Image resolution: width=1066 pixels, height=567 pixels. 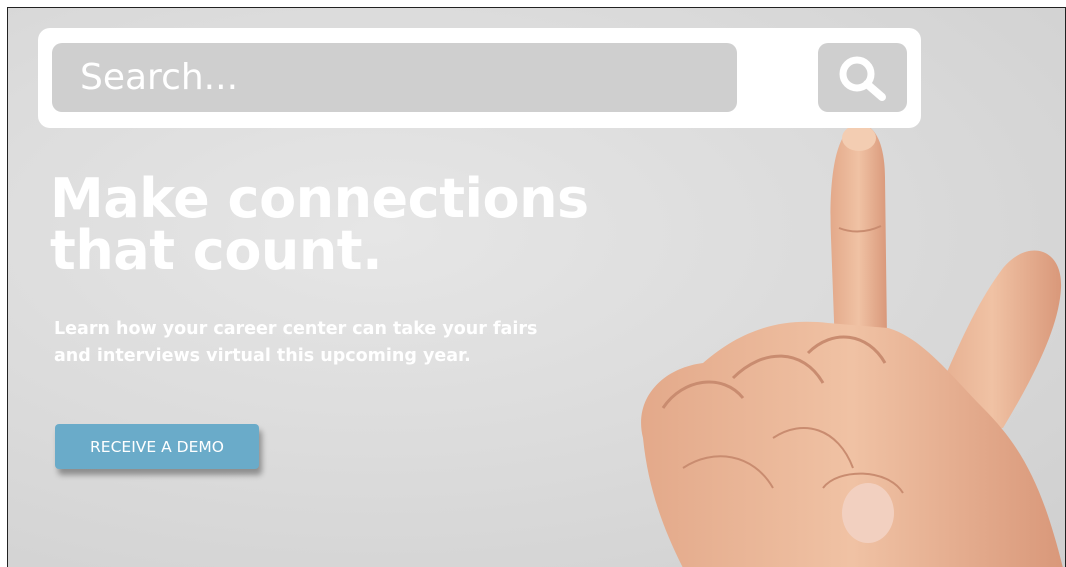 What do you see at coordinates (216, 250) in the screenshot?
I see `headline-line-2: that count.` at bounding box center [216, 250].